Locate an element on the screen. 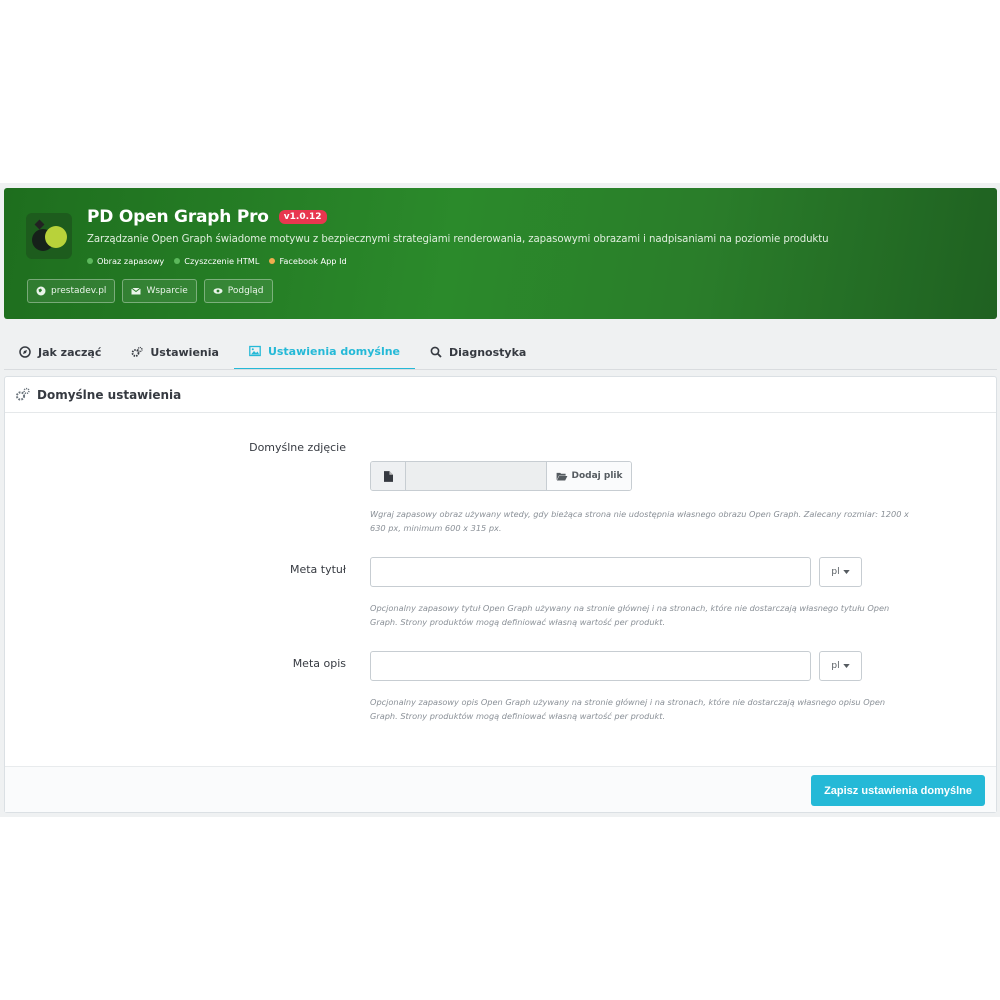 This screenshot has width=1000, height=1000. envelope-icon is located at coordinates (136, 291).